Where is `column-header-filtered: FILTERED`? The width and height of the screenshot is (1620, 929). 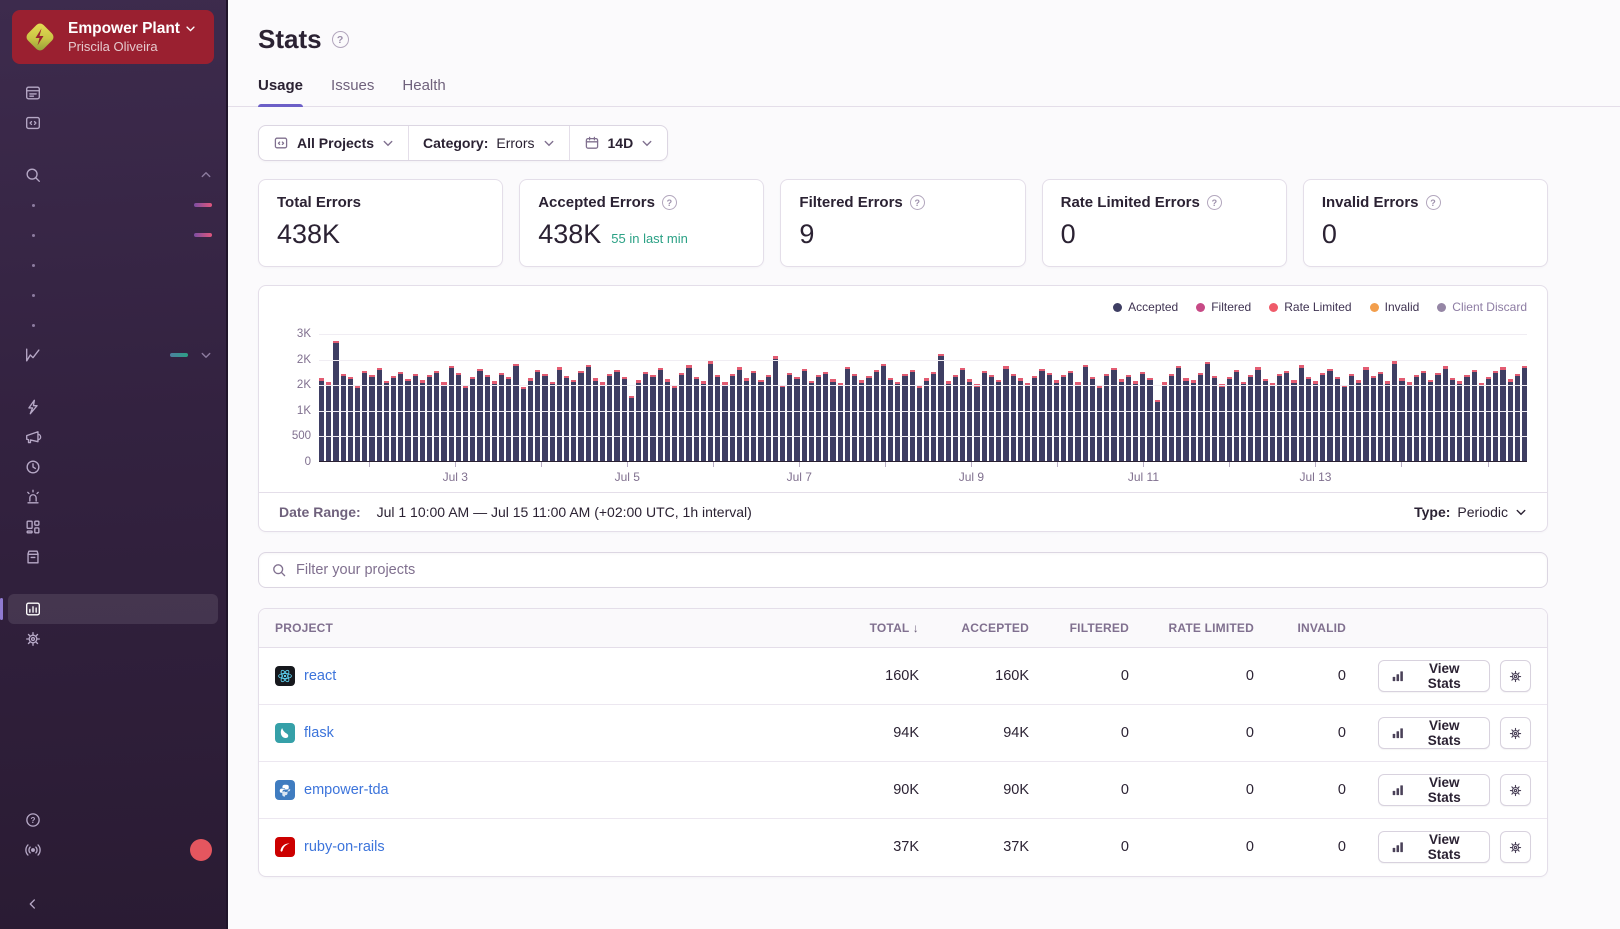
column-header-filtered: FILTERED is located at coordinates (1095, 628).